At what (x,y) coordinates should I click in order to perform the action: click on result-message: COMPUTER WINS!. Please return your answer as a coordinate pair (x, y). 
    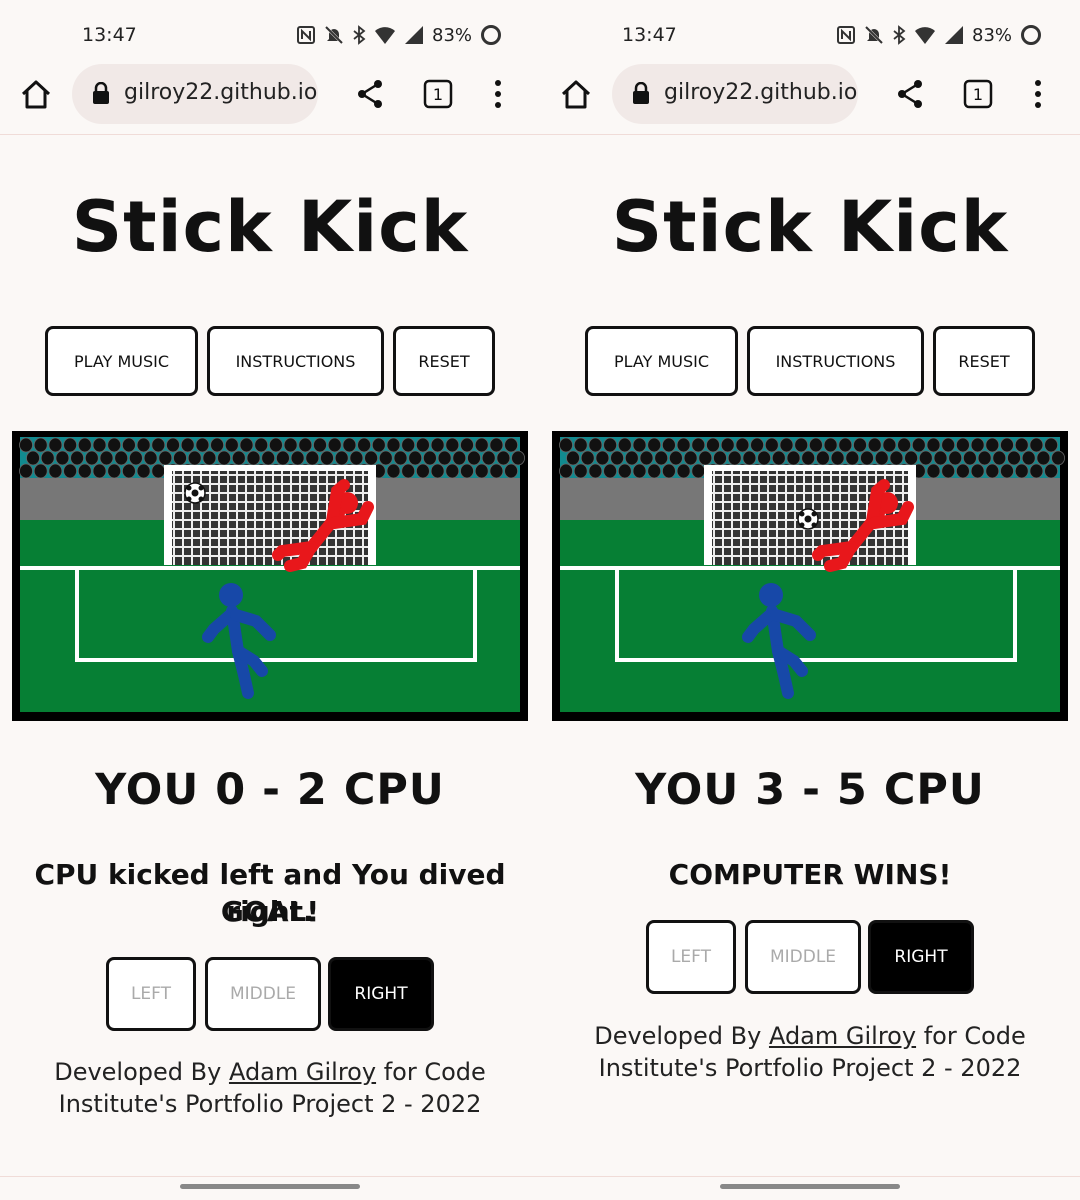
    Looking at the image, I should click on (810, 874).